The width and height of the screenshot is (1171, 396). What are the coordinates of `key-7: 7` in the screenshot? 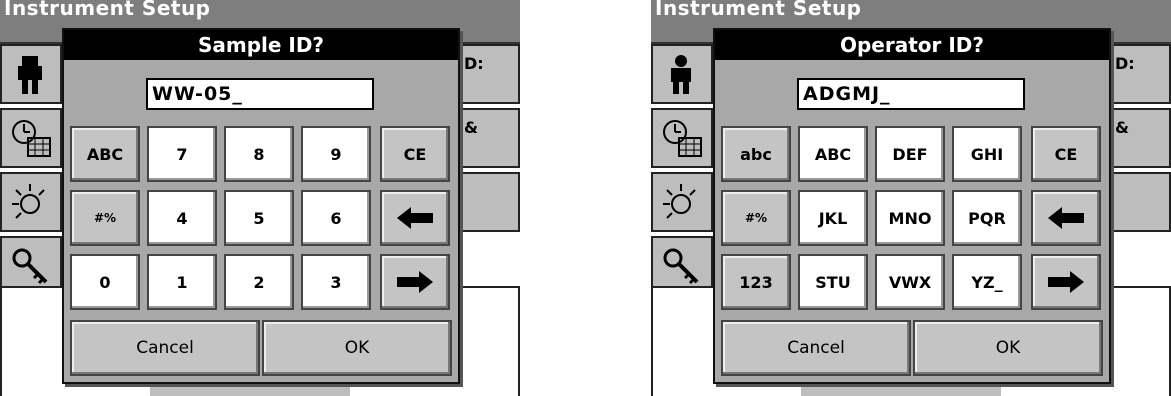 It's located at (182, 154).